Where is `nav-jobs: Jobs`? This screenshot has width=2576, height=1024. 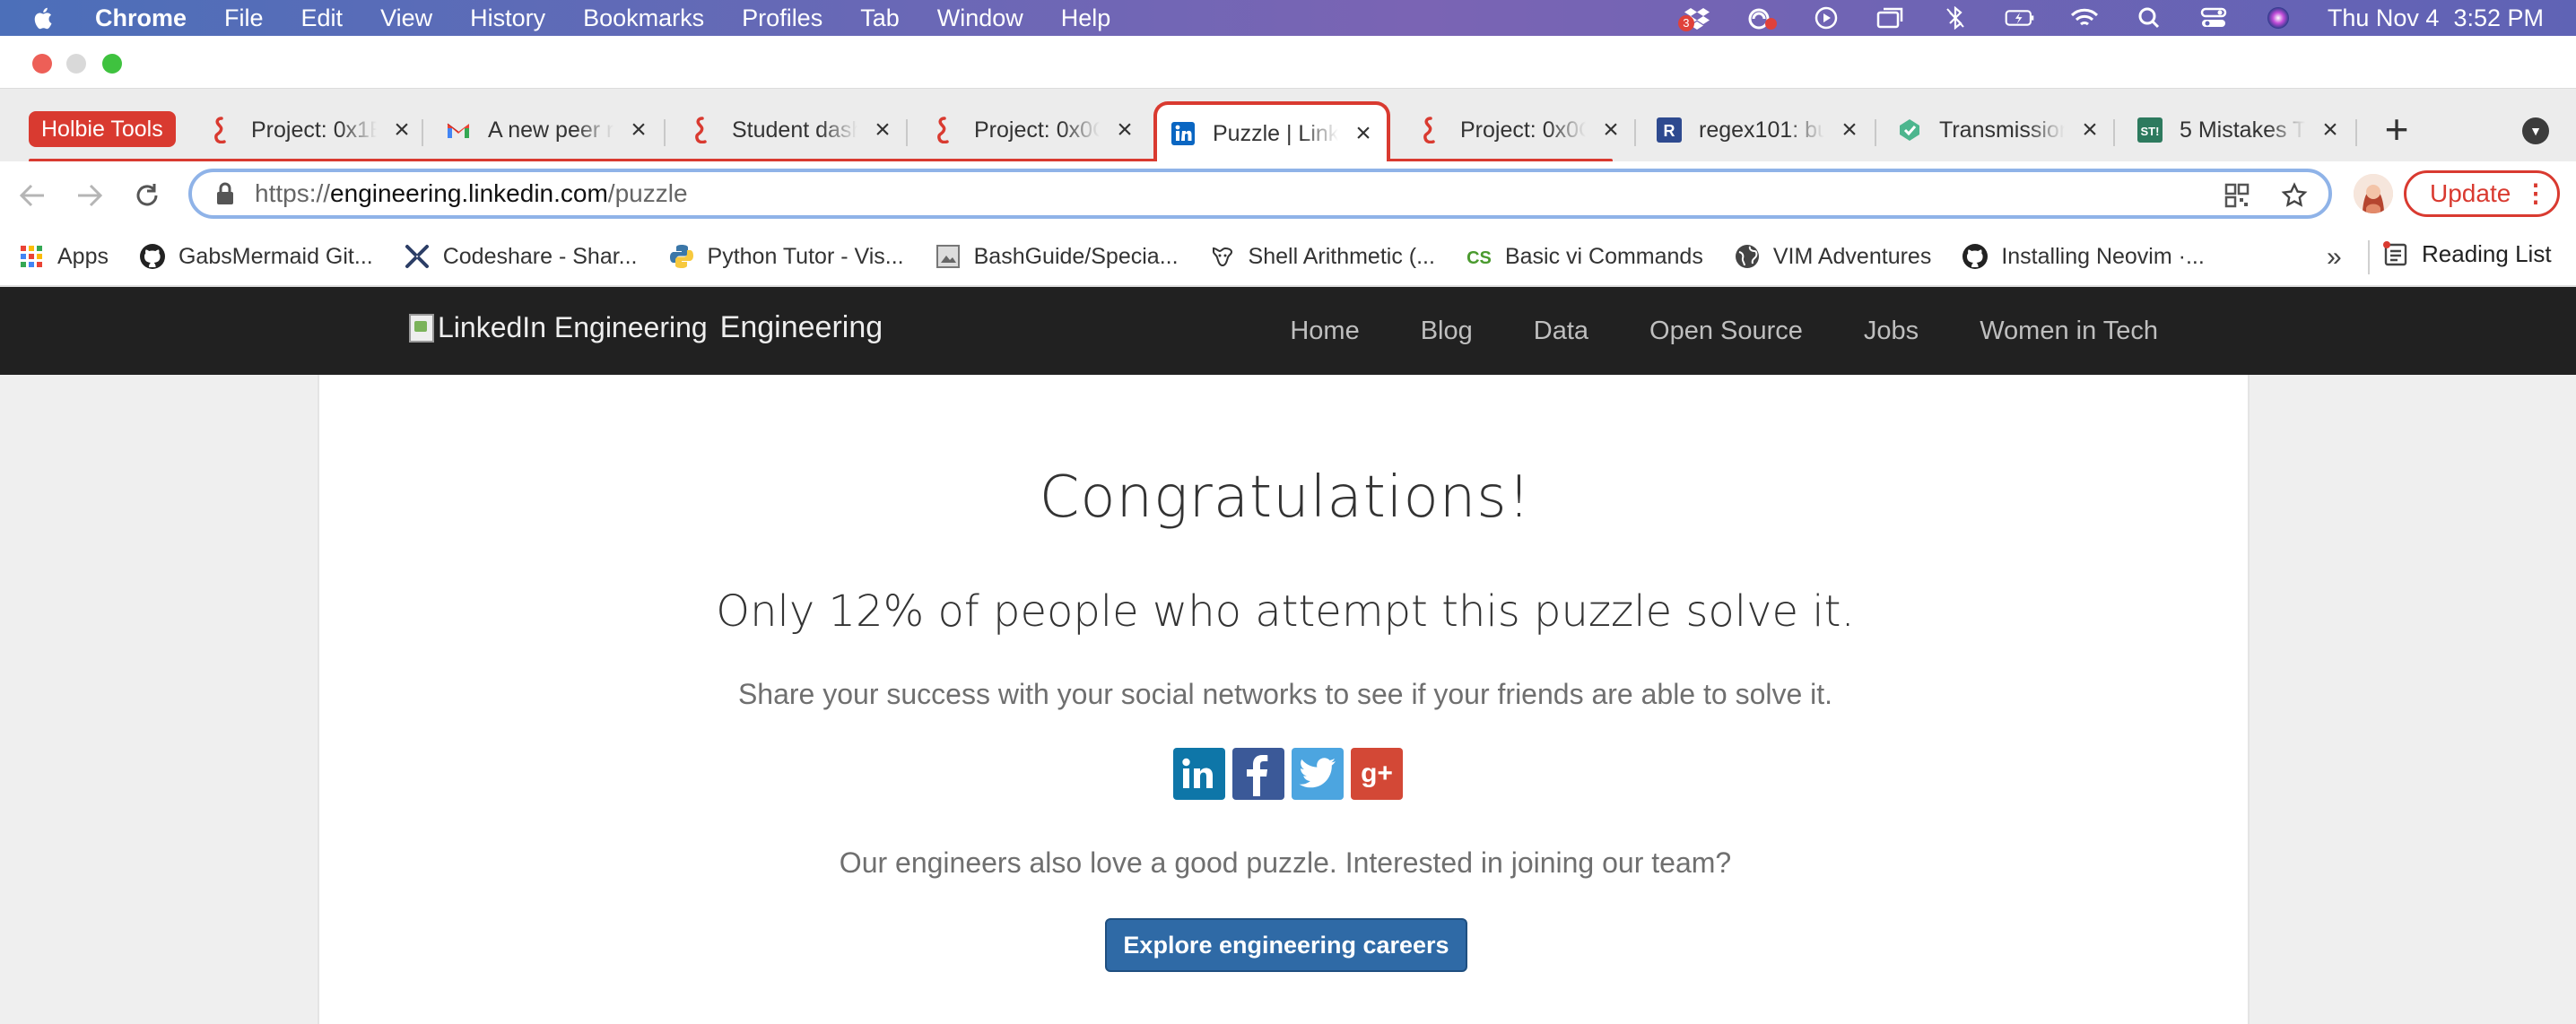
nav-jobs: Jobs is located at coordinates (1891, 331).